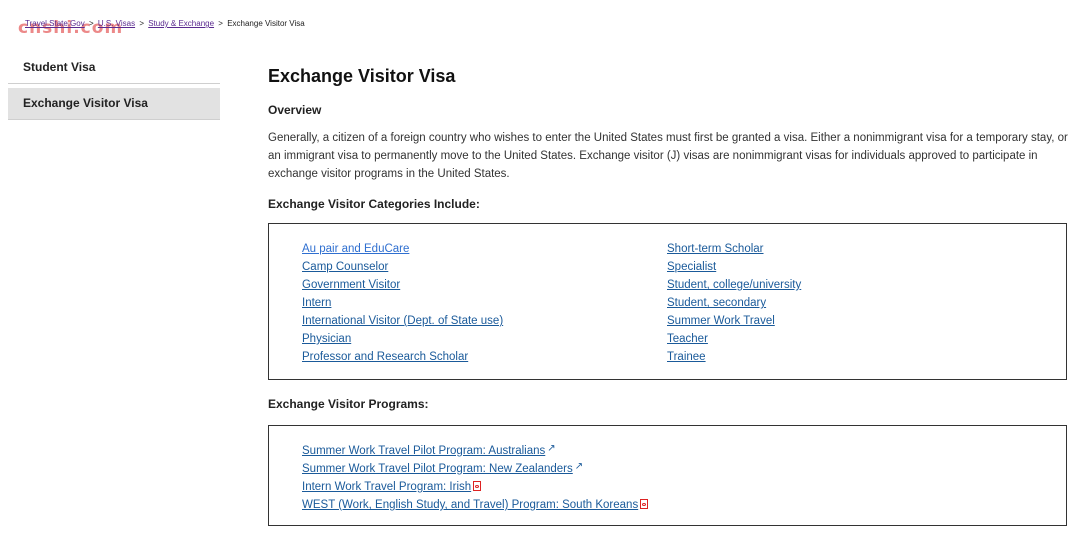  What do you see at coordinates (402, 339) in the screenshot?
I see `category-link: Physician` at bounding box center [402, 339].